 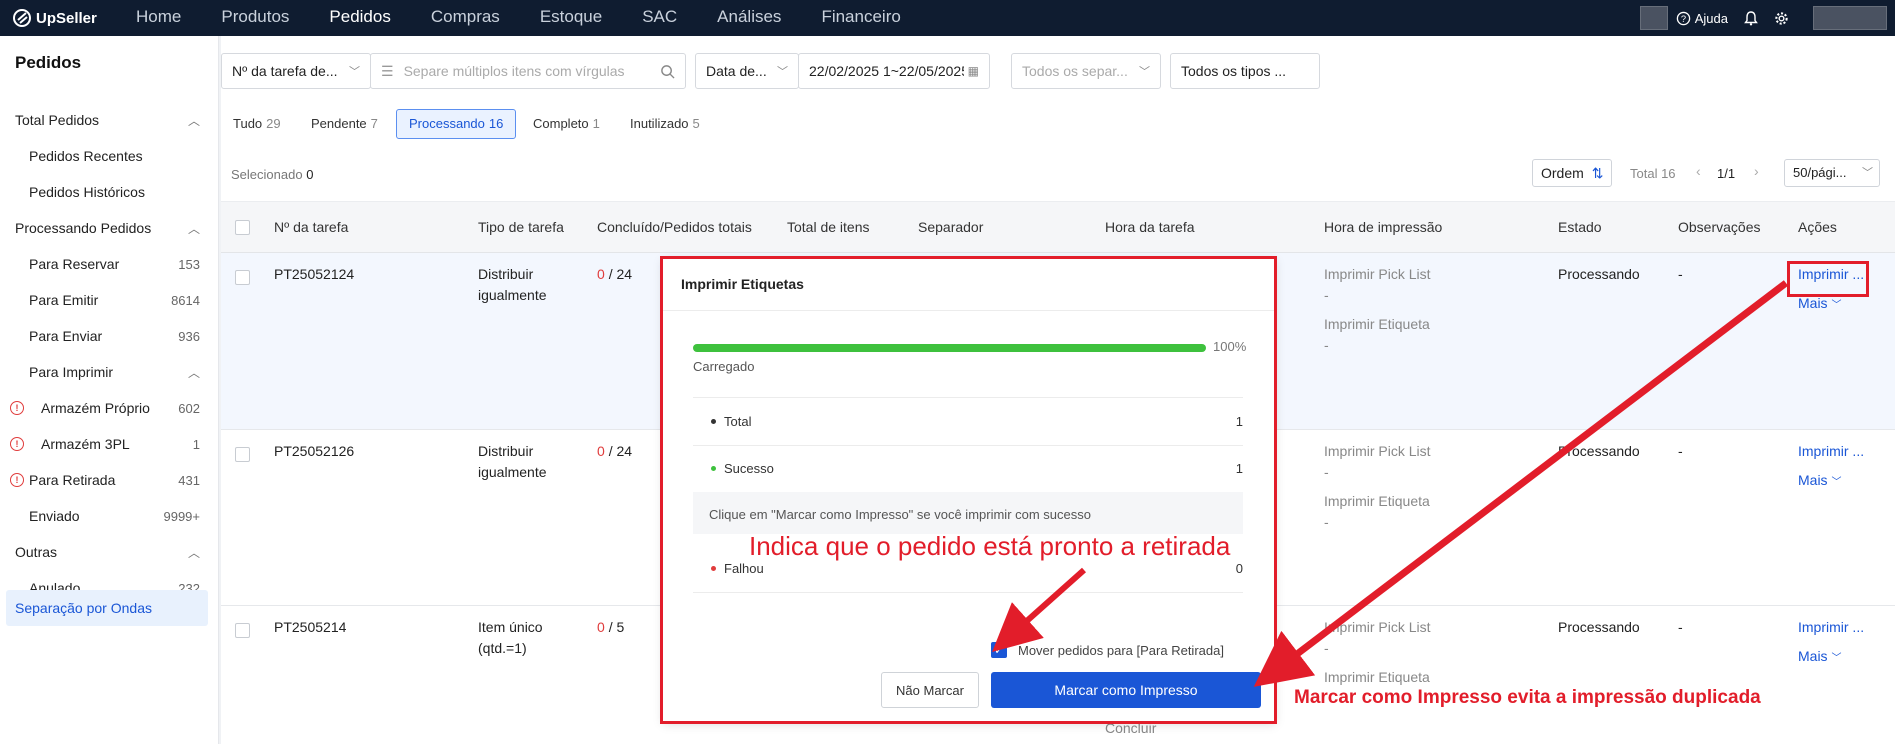 I want to click on arrow-to-checkbox, so click(x=1039, y=609).